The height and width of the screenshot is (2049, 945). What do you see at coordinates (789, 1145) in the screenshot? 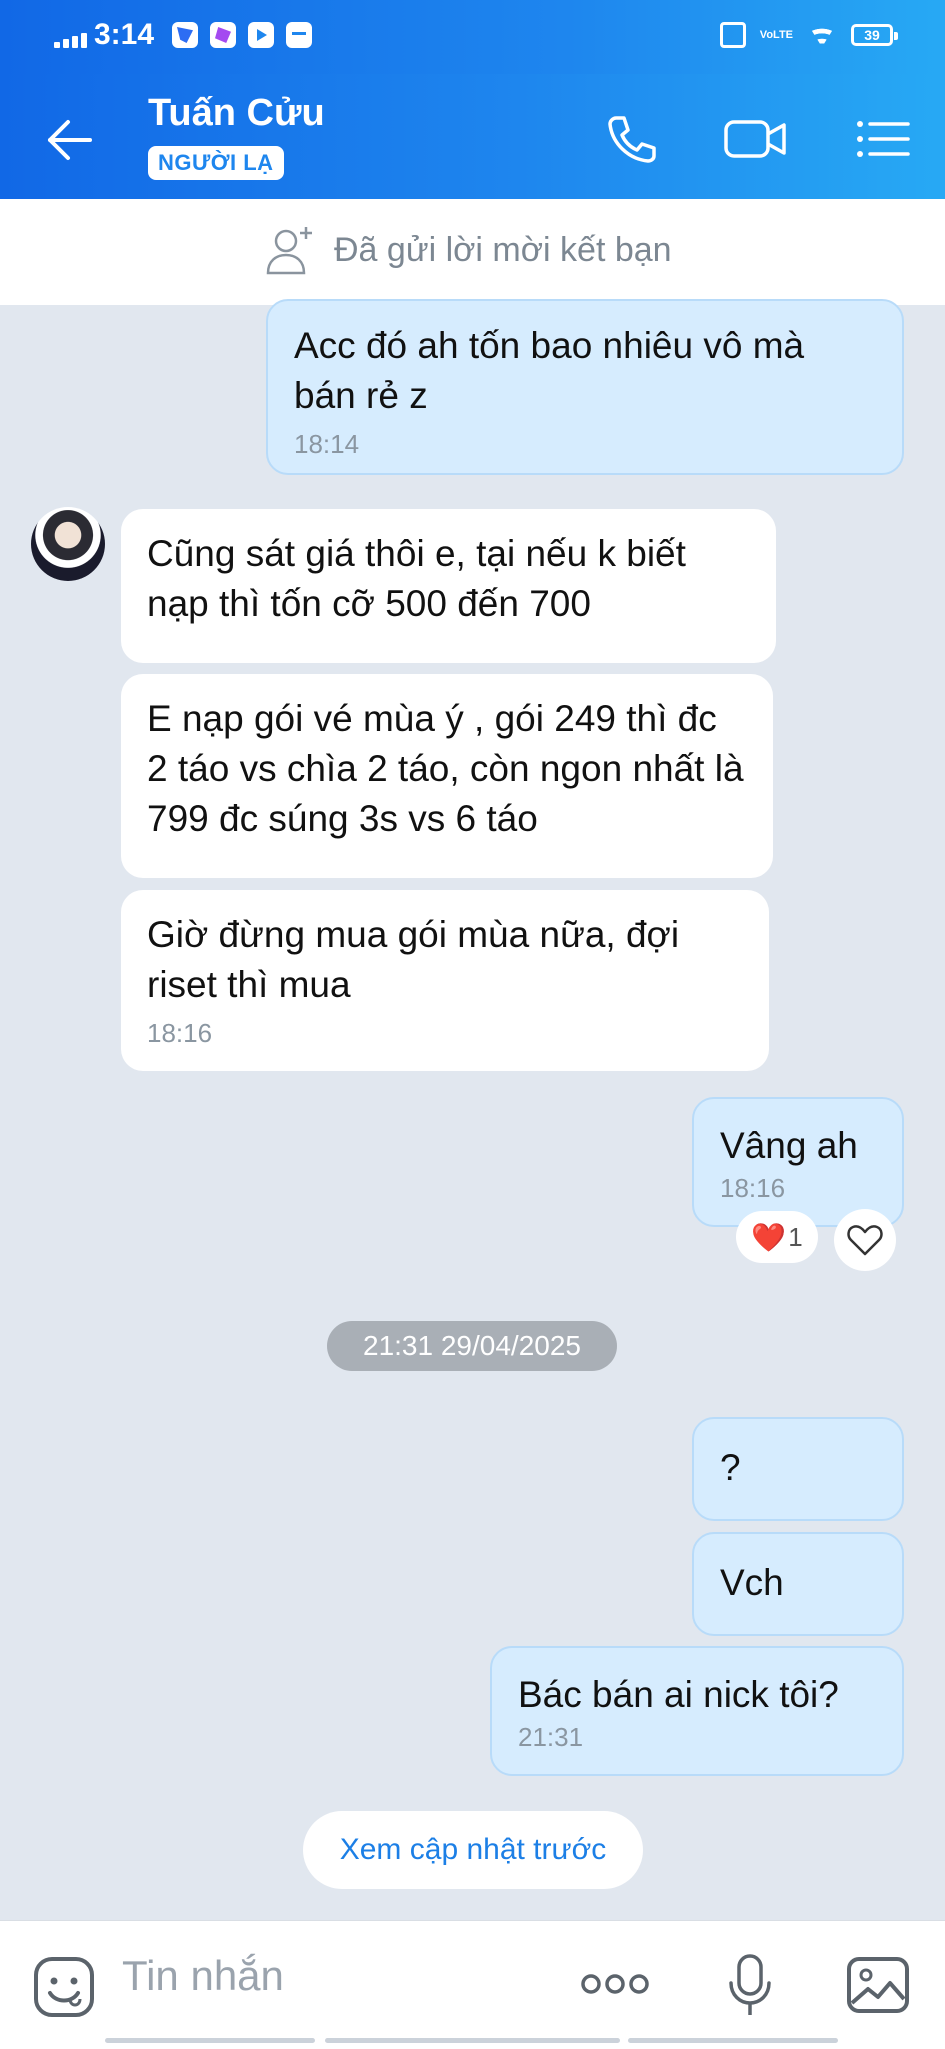
I see `message-text: Vâng ah` at bounding box center [789, 1145].